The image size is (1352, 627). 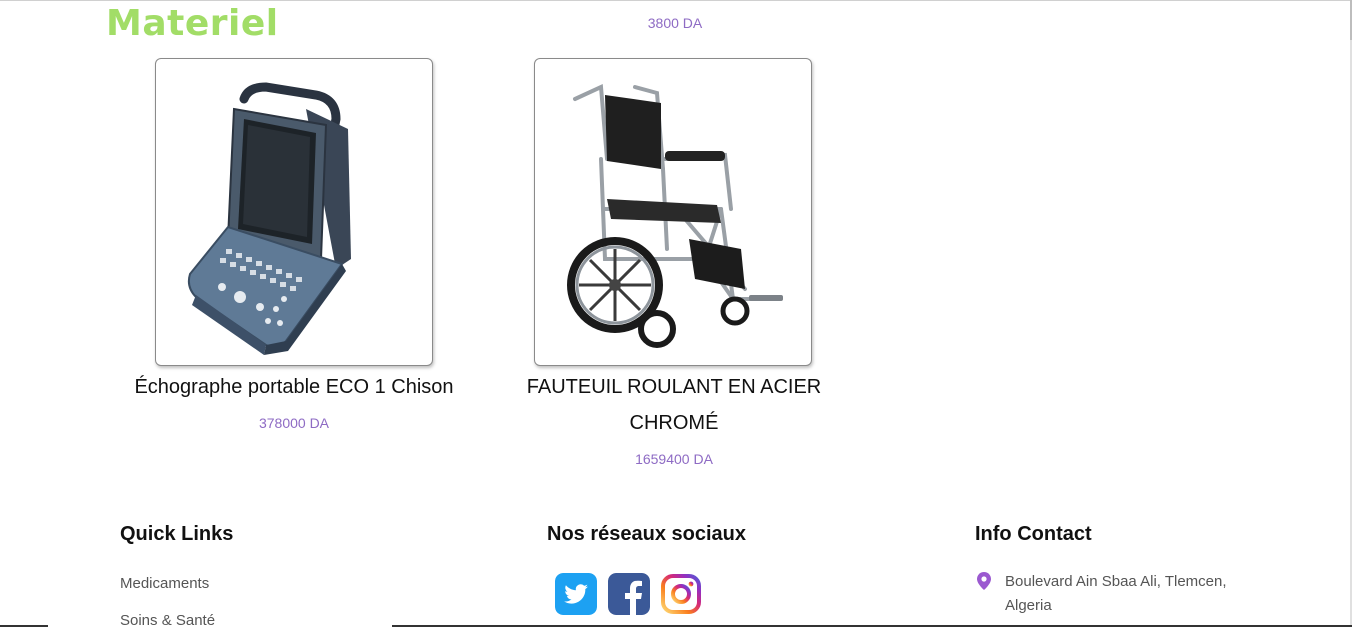 I want to click on facebook-icon, so click(x=629, y=594).